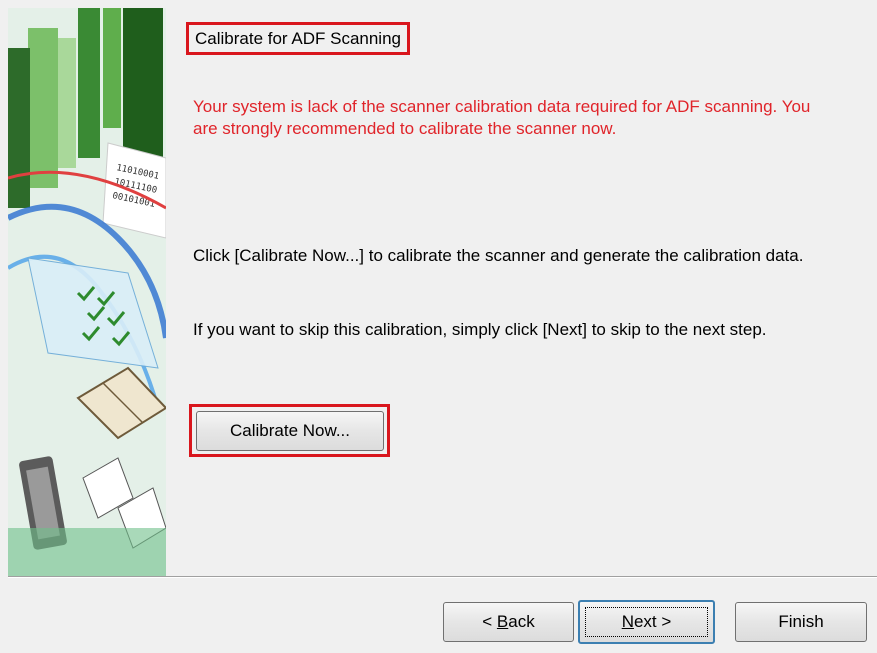 The image size is (877, 653). I want to click on footer-divider, so click(442, 577).